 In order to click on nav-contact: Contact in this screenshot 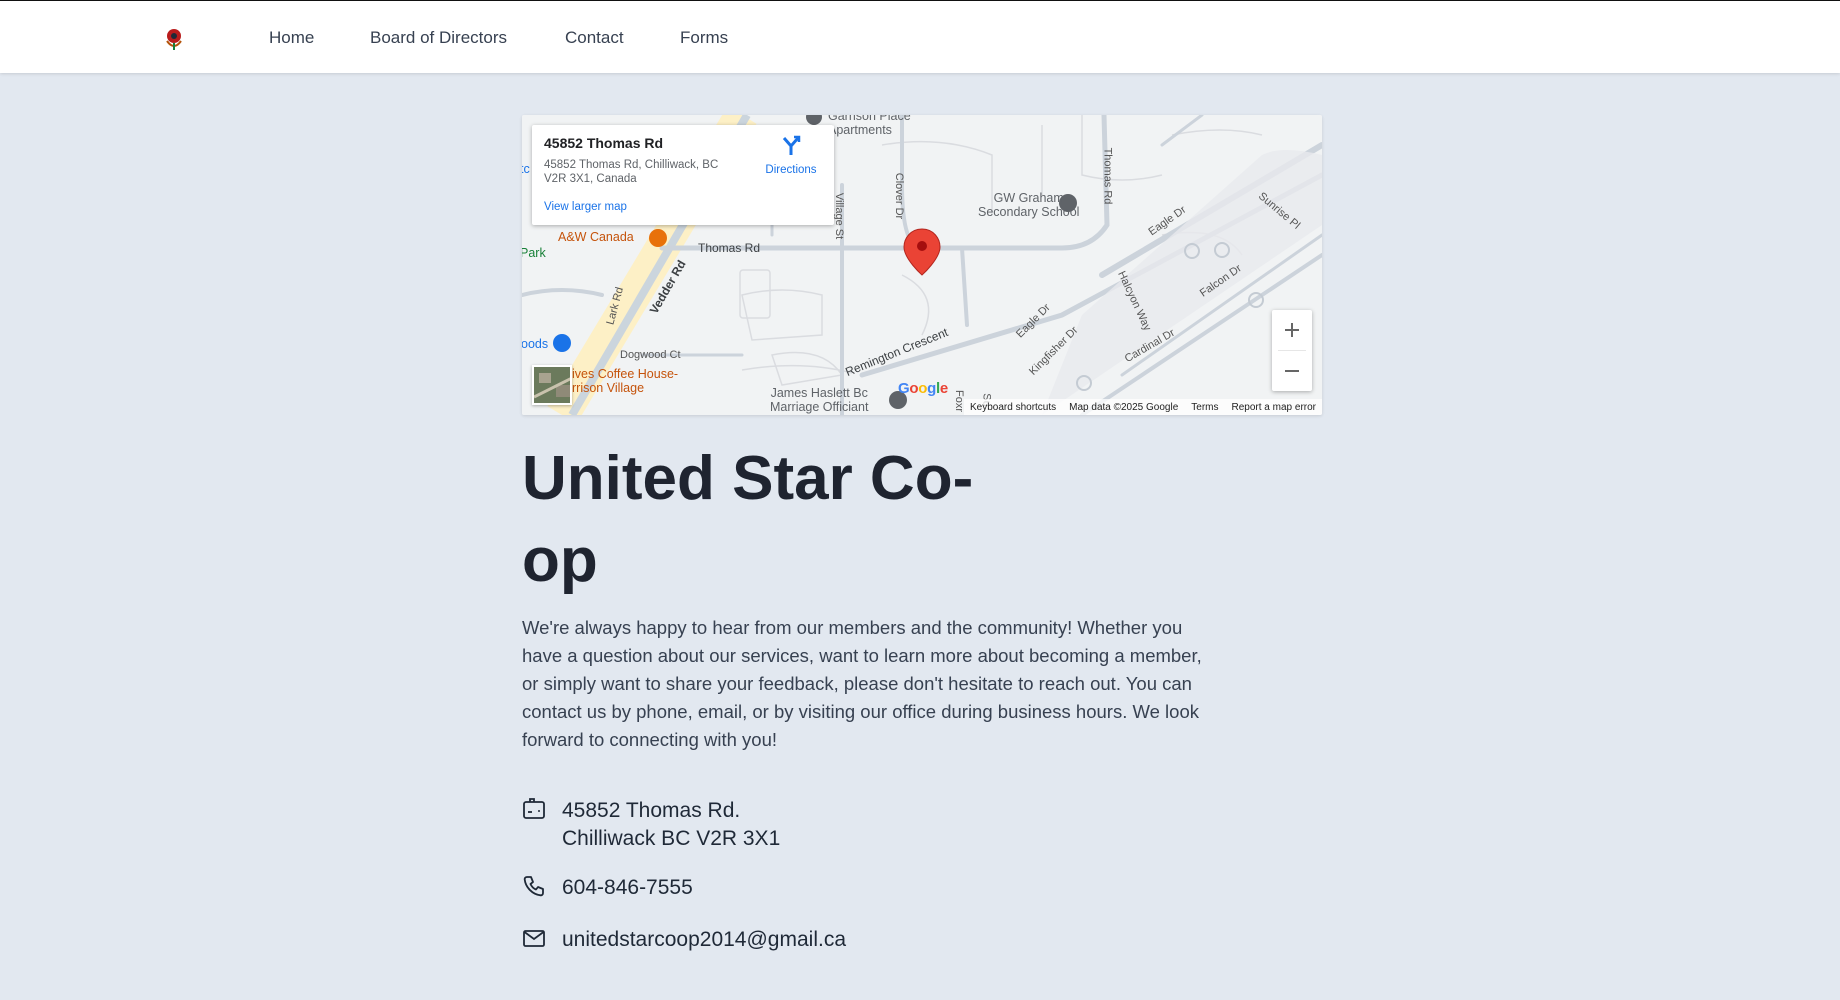, I will do `click(594, 38)`.